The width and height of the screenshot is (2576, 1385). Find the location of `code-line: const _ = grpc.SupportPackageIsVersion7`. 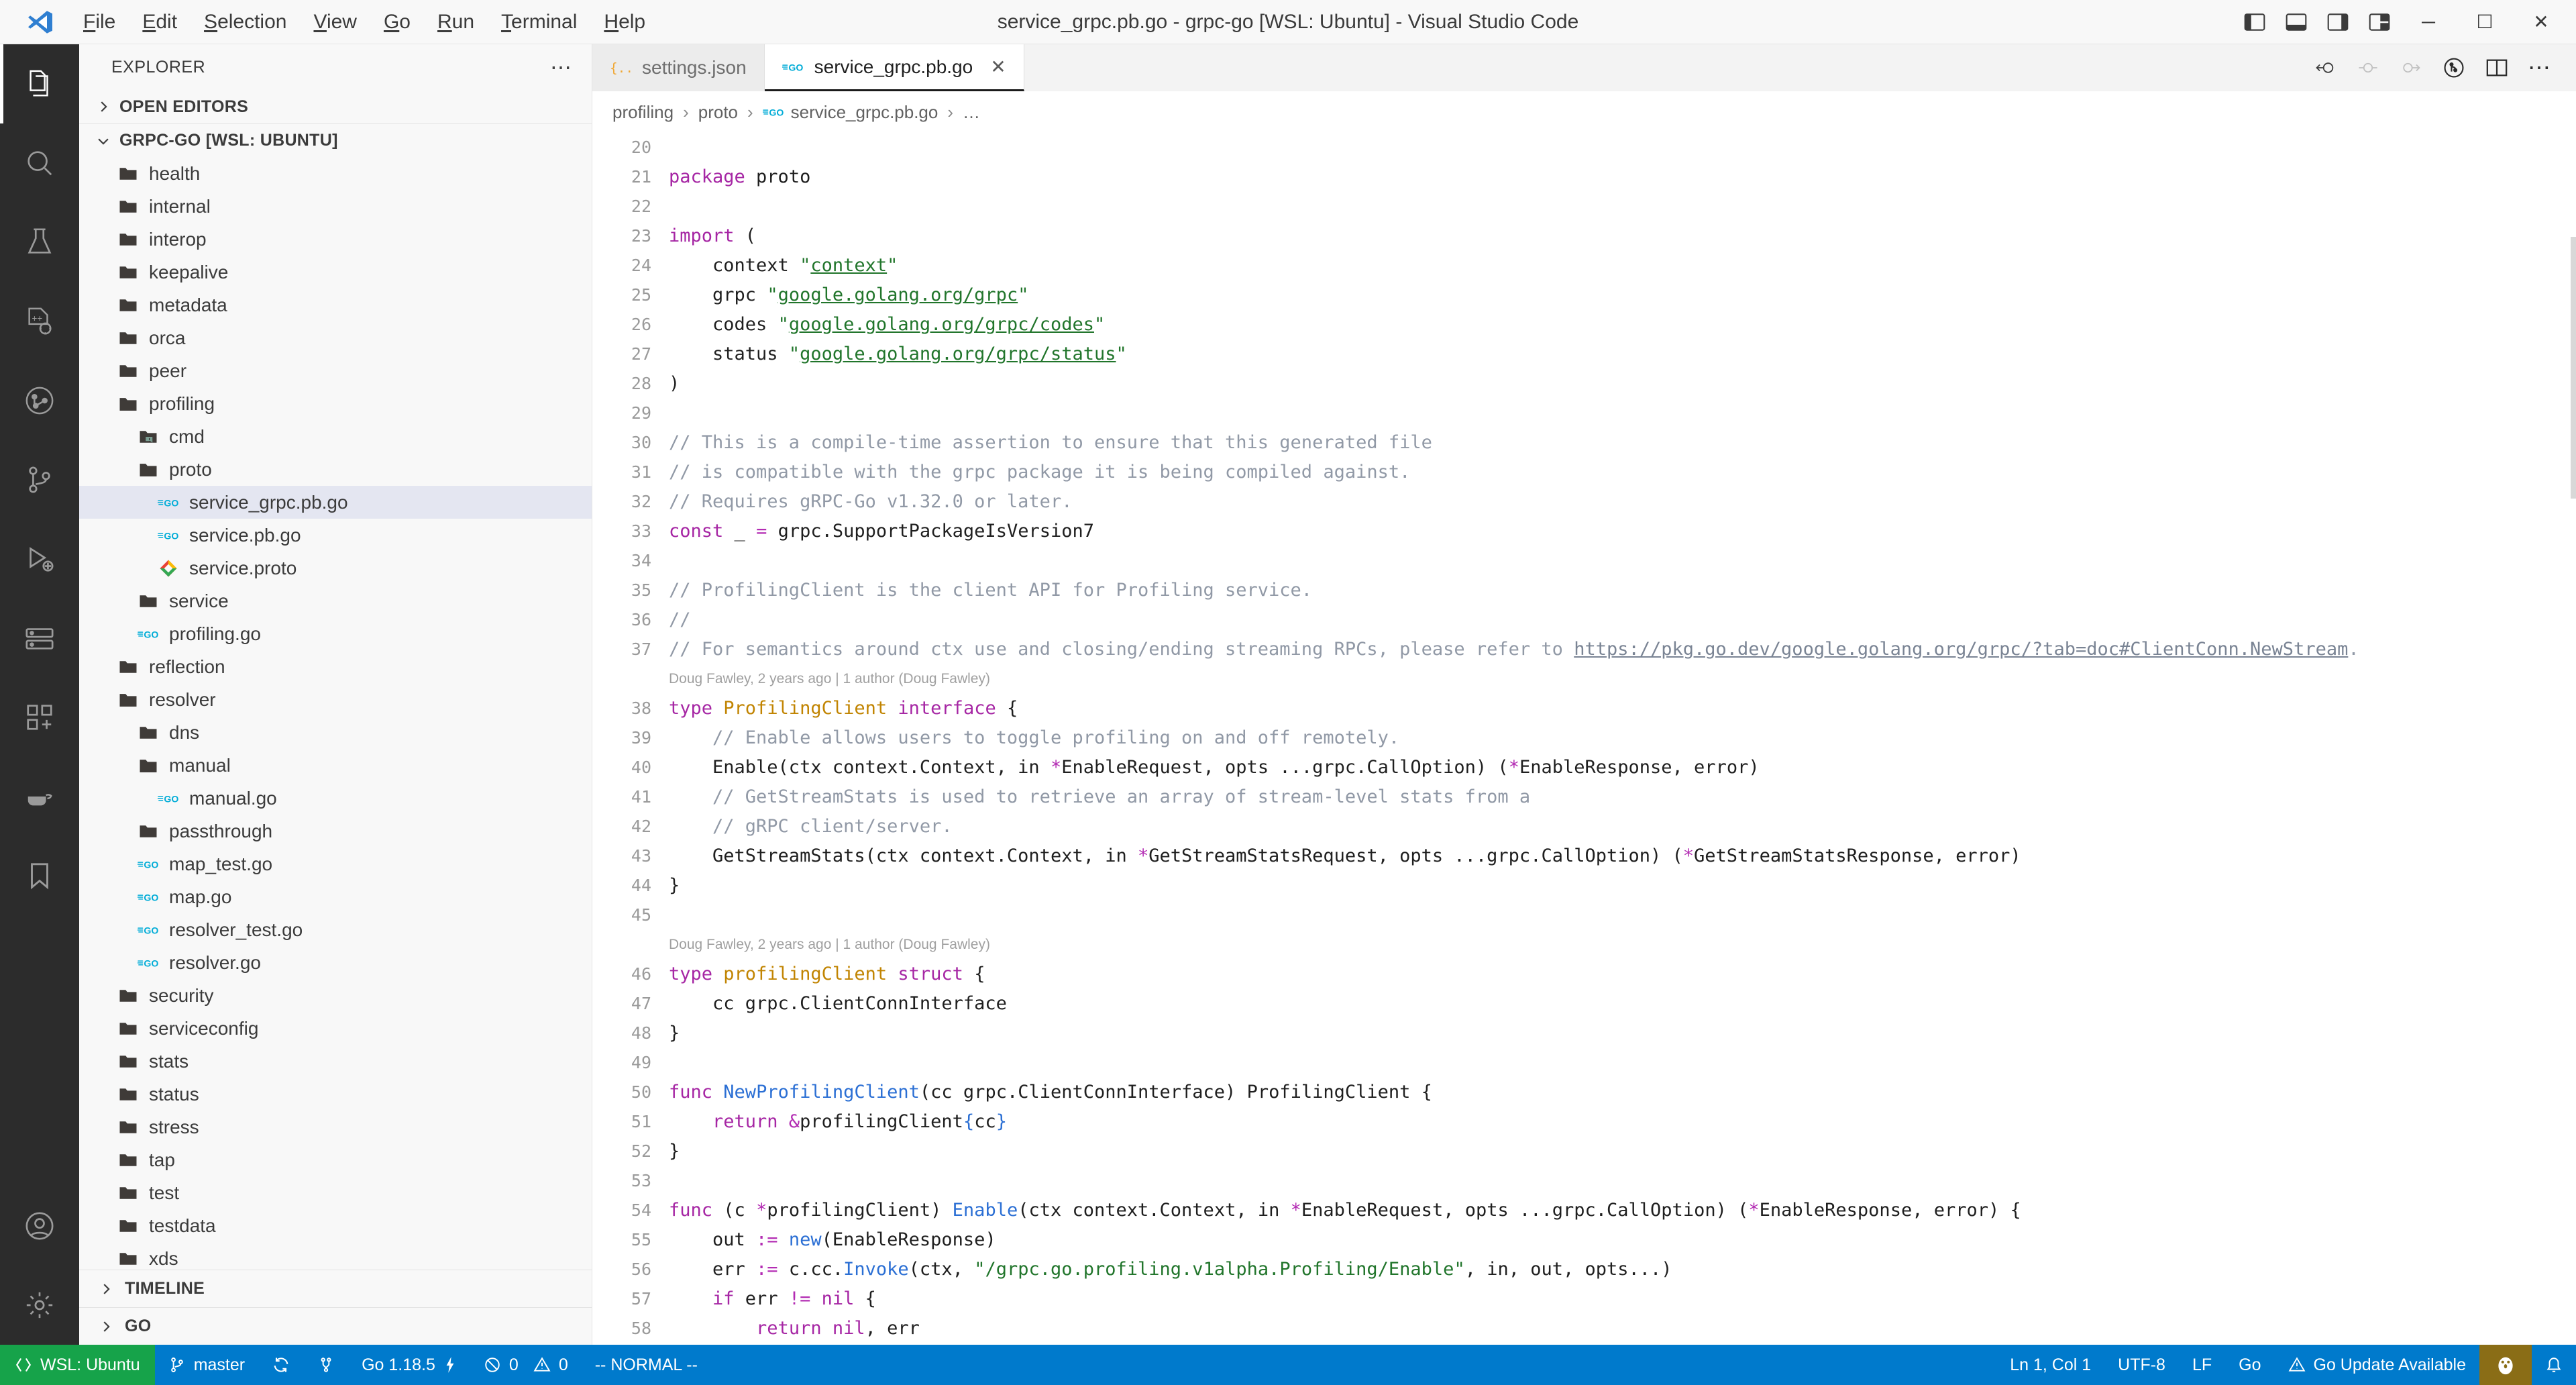

code-line: const _ = grpc.SupportPackageIsVersion7 is located at coordinates (1622, 531).